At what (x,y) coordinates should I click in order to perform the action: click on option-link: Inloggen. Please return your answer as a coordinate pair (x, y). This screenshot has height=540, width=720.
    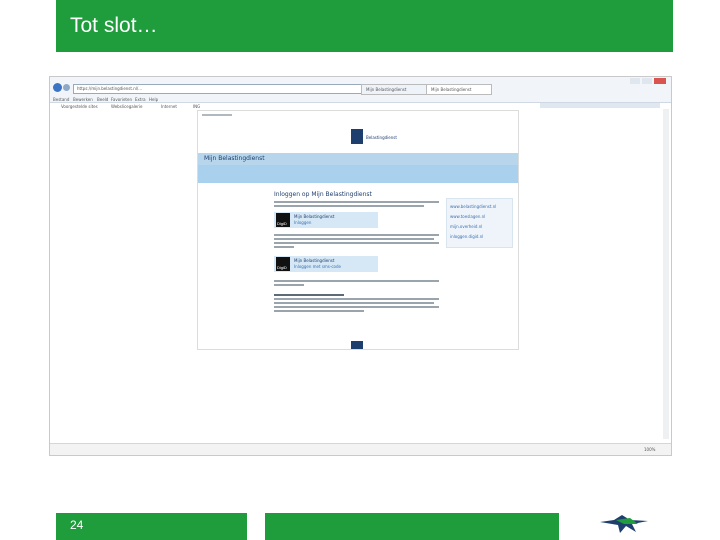
    Looking at the image, I should click on (302, 222).